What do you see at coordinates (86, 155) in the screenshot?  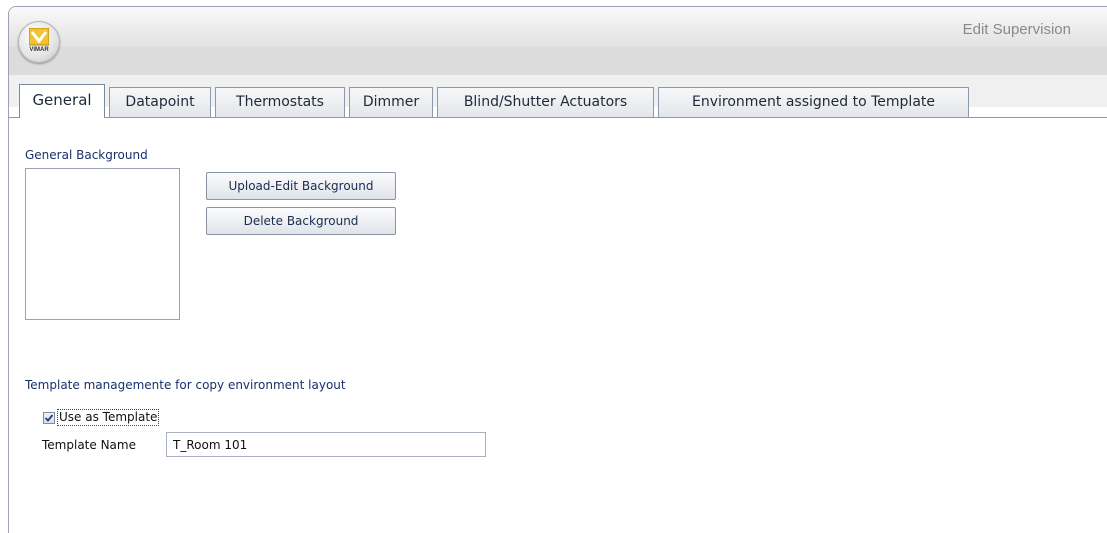 I see `general-background-label: General Background` at bounding box center [86, 155].